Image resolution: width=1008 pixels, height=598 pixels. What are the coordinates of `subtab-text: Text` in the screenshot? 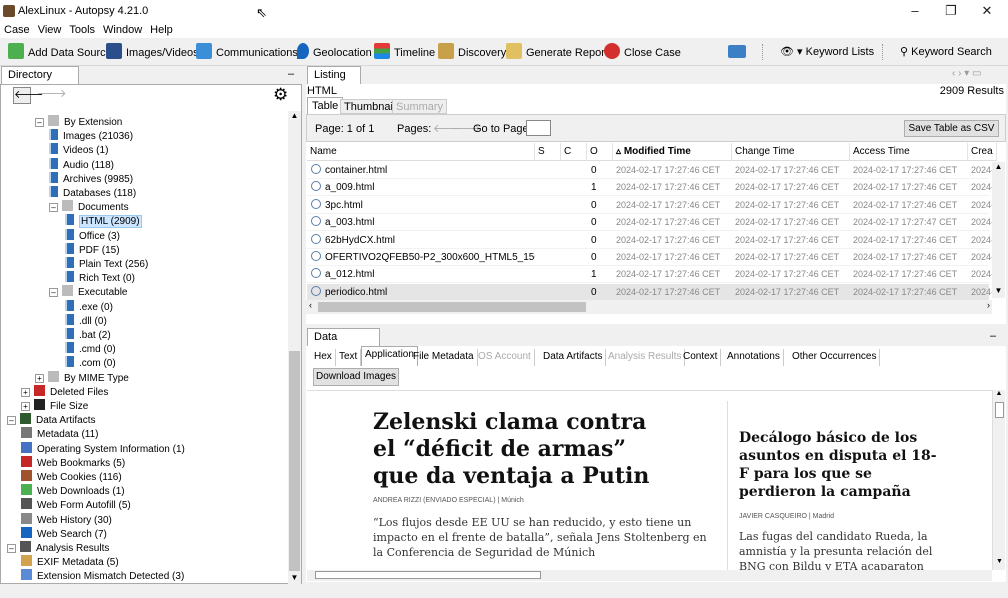 It's located at (349, 357).